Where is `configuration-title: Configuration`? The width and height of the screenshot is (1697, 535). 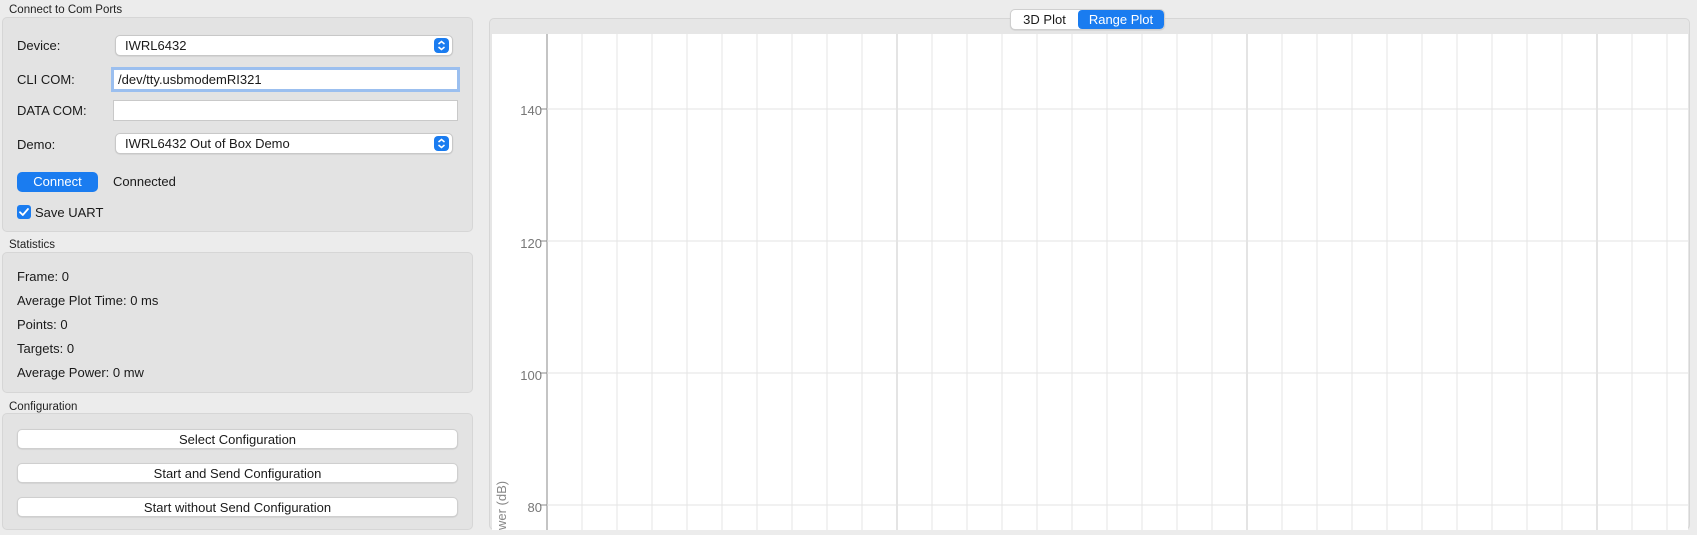
configuration-title: Configuration is located at coordinates (43, 407).